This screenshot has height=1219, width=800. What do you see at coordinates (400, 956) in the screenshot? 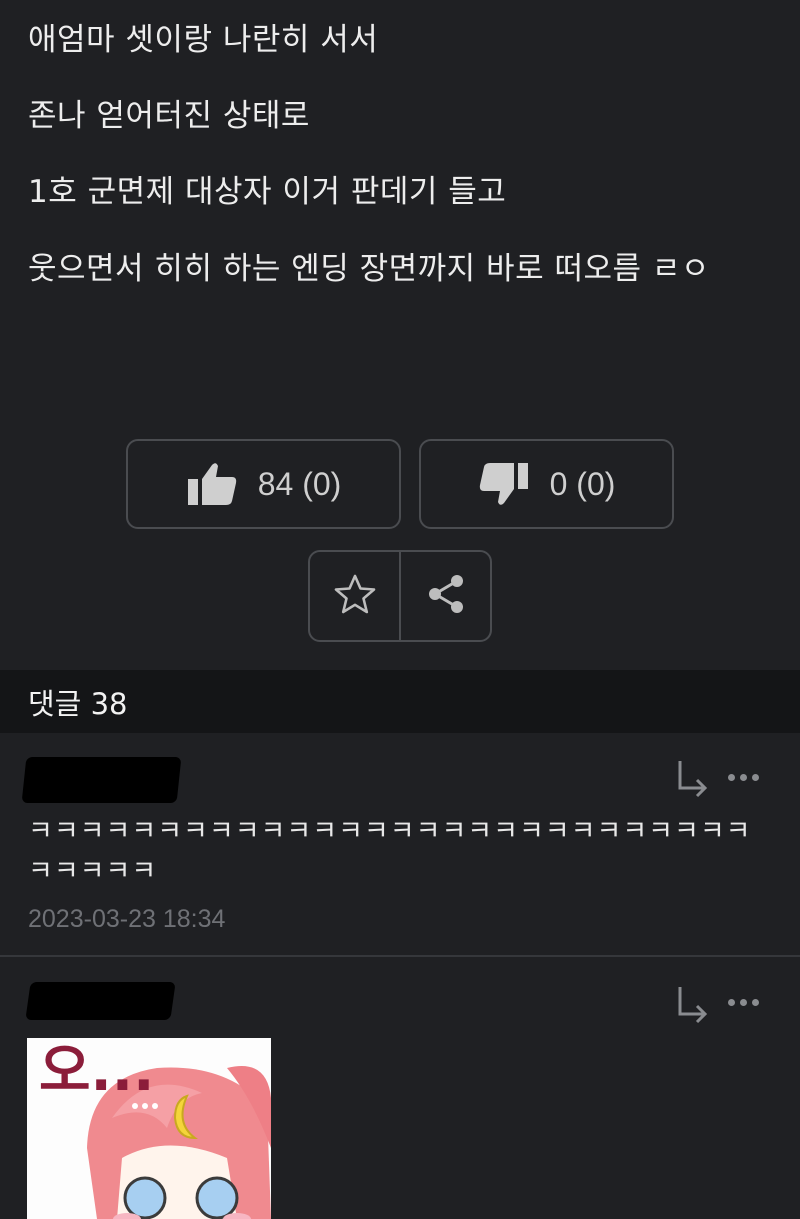
I see `comment-divider` at bounding box center [400, 956].